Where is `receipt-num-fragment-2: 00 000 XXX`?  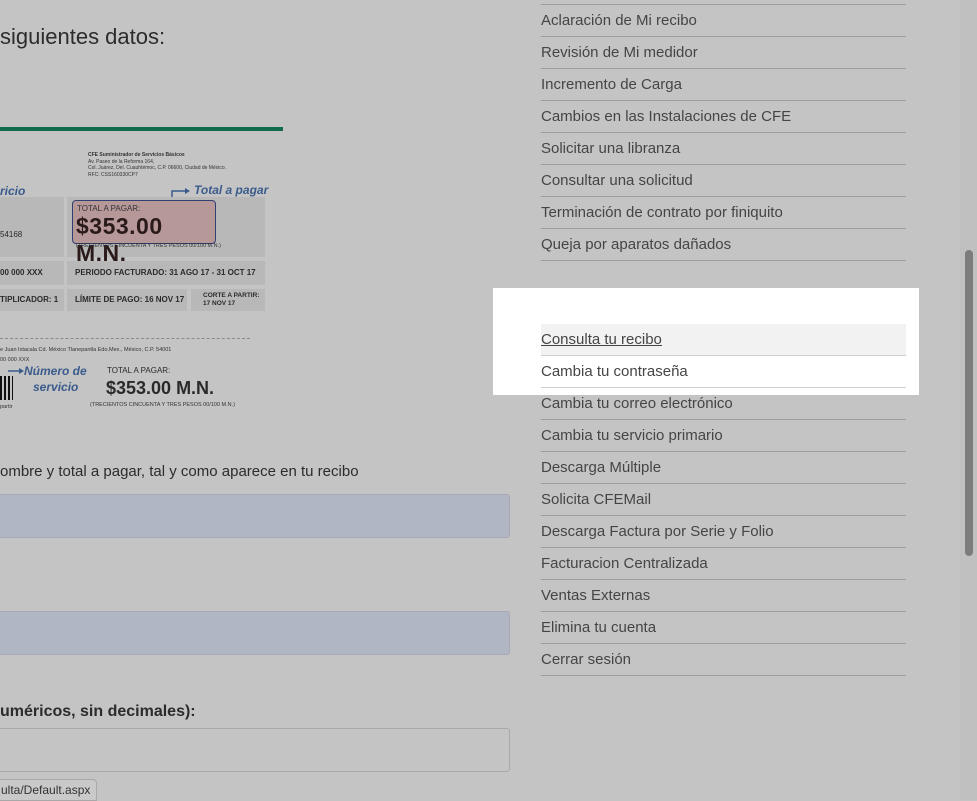 receipt-num-fragment-2: 00 000 XXX is located at coordinates (21, 272).